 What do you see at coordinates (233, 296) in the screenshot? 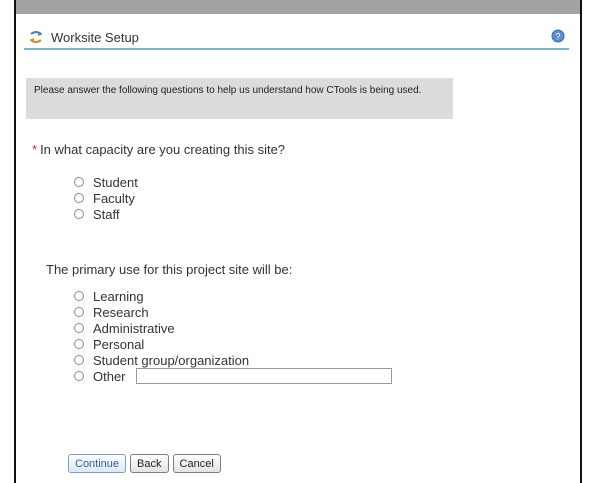
I see `radio-option-learning: Learning` at bounding box center [233, 296].